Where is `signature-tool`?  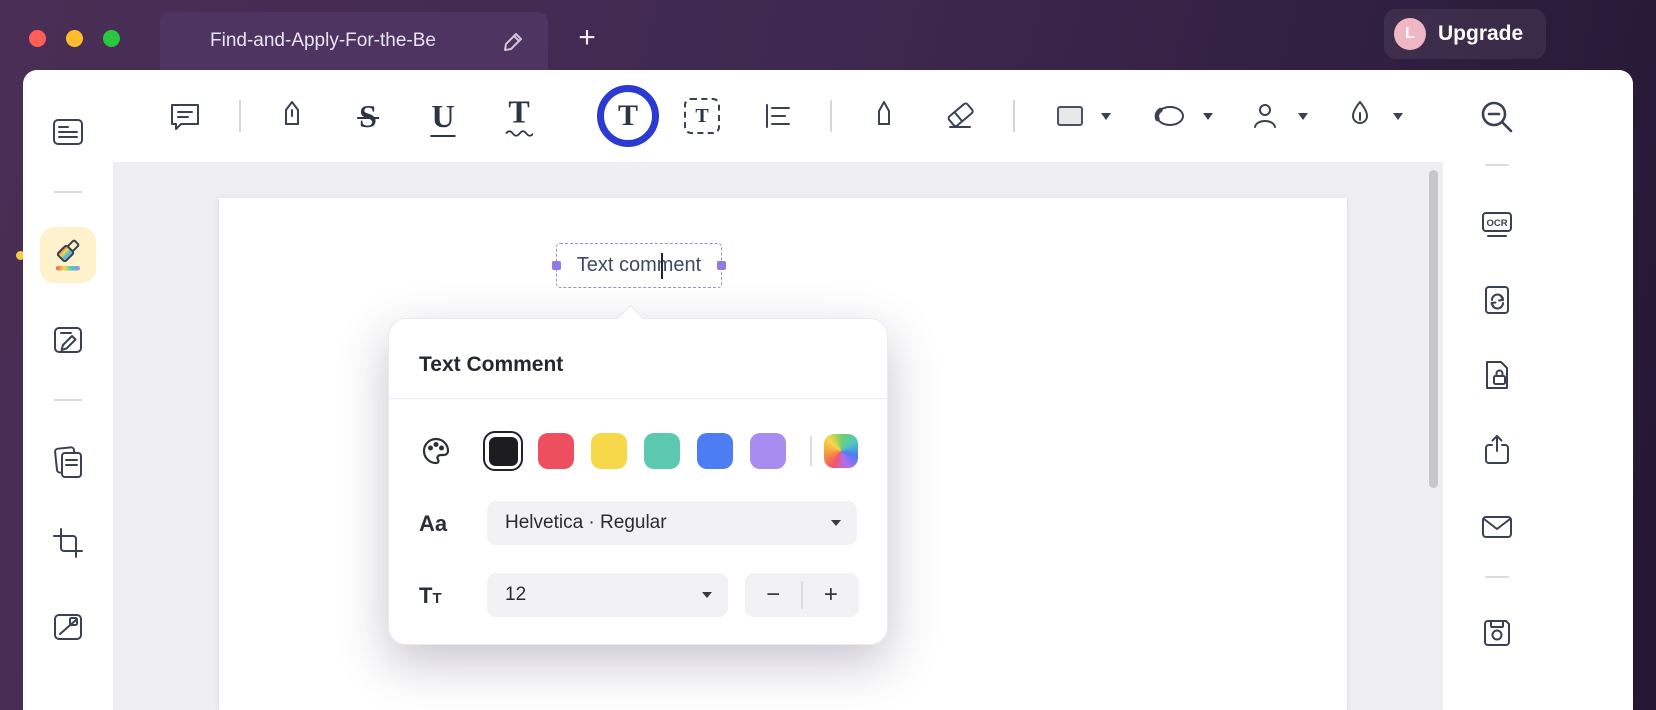
signature-tool is located at coordinates (1360, 116).